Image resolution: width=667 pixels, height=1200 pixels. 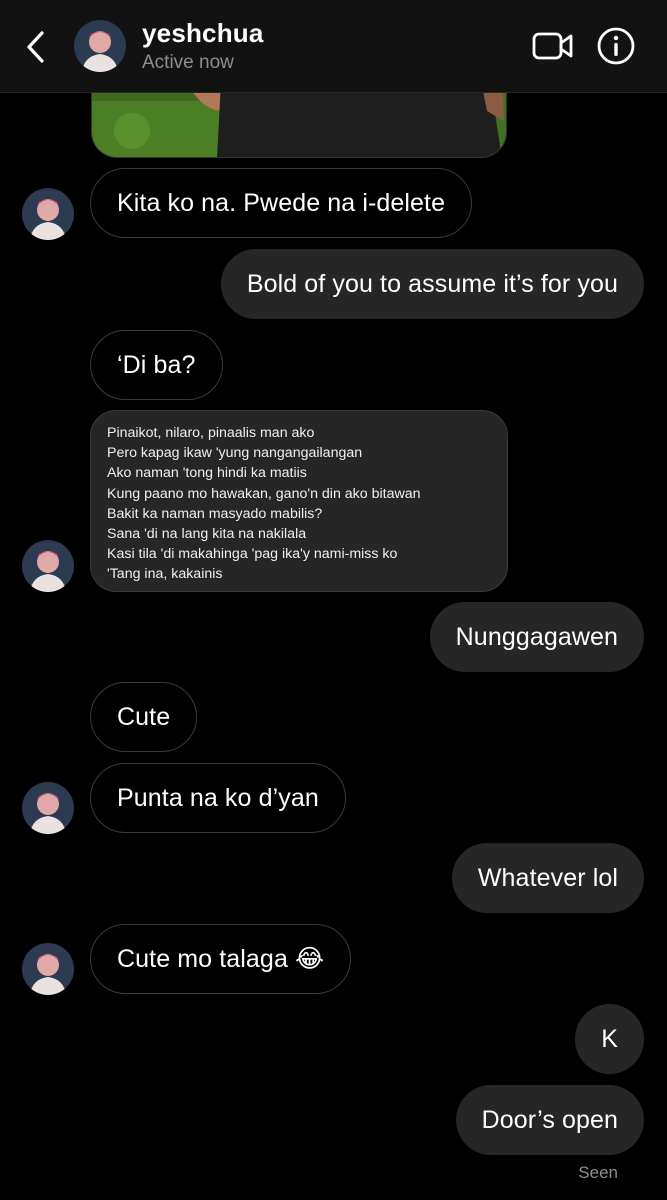 What do you see at coordinates (165, 574) in the screenshot?
I see `lyric-line: 'Tang ina, kakainis` at bounding box center [165, 574].